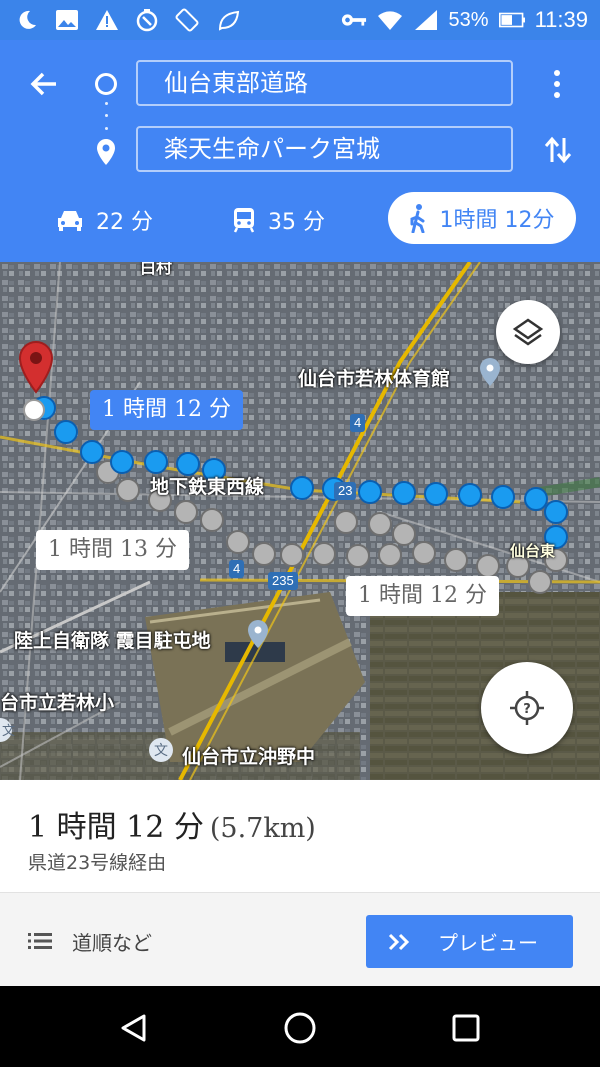 Image resolution: width=600 pixels, height=1067 pixels. What do you see at coordinates (468, 19) in the screenshot?
I see `battery-percent: 53%` at bounding box center [468, 19].